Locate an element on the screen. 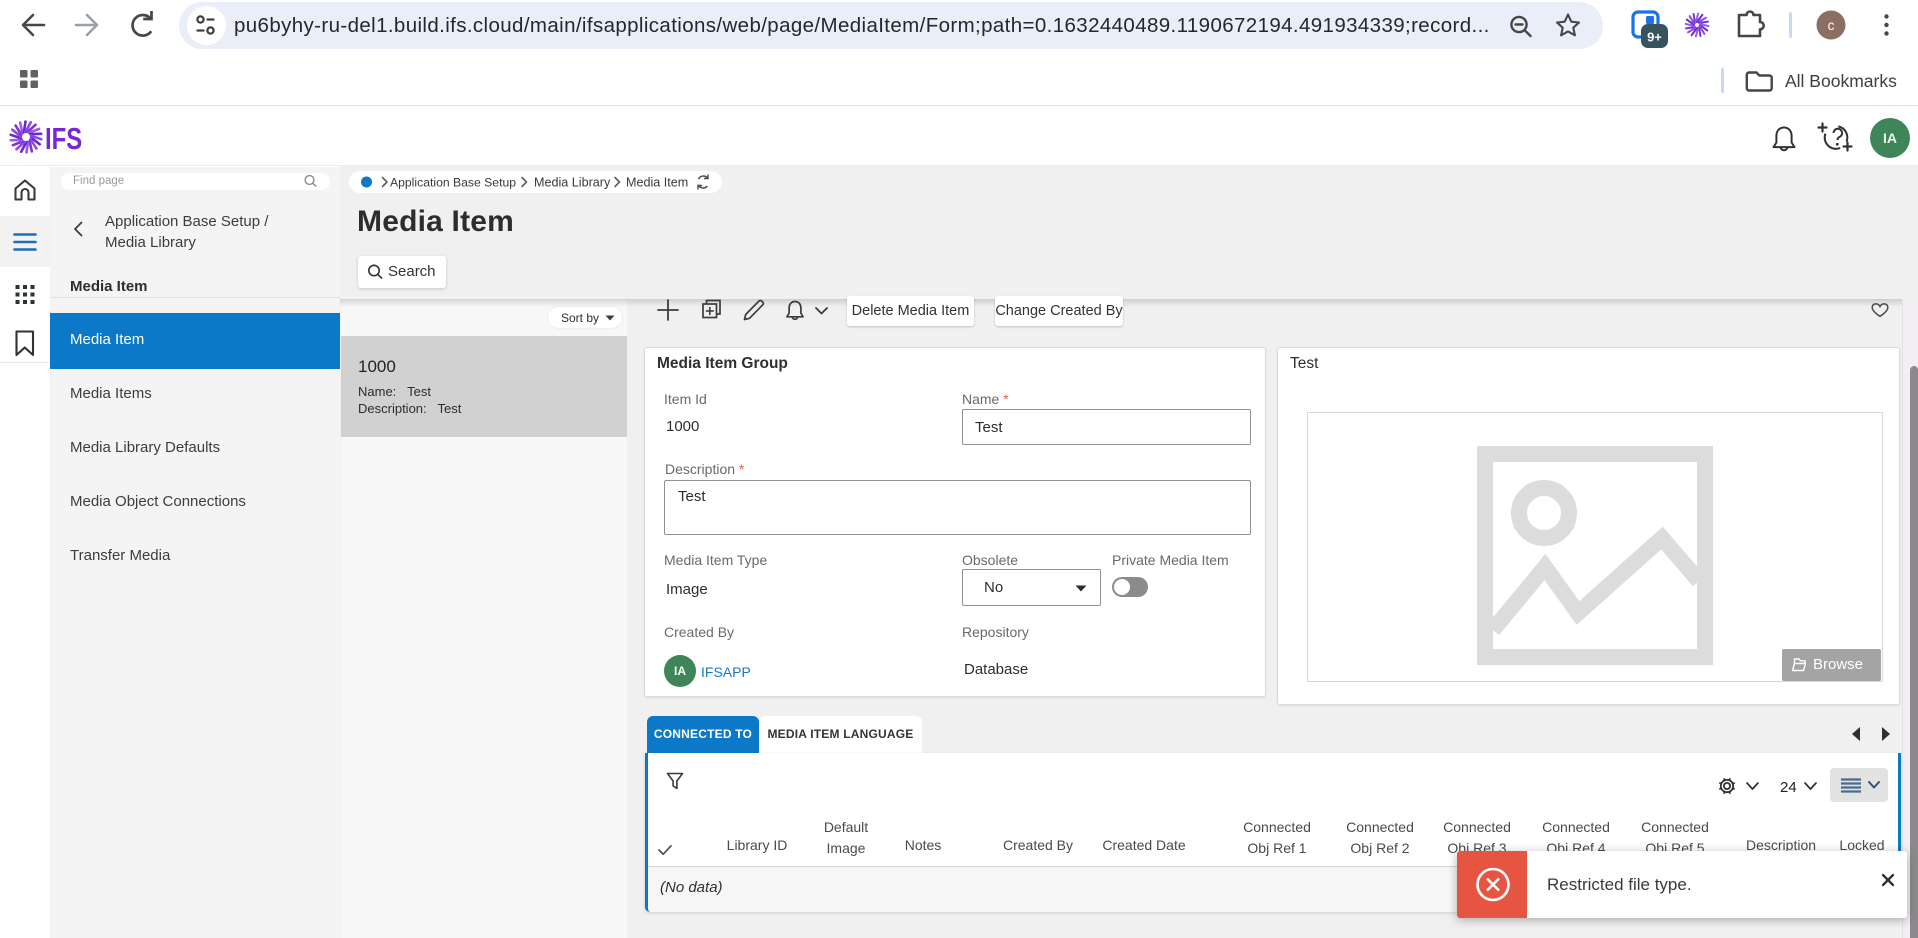 This screenshot has height=938, width=1918. svg-text: Media Library is located at coordinates (572, 183).